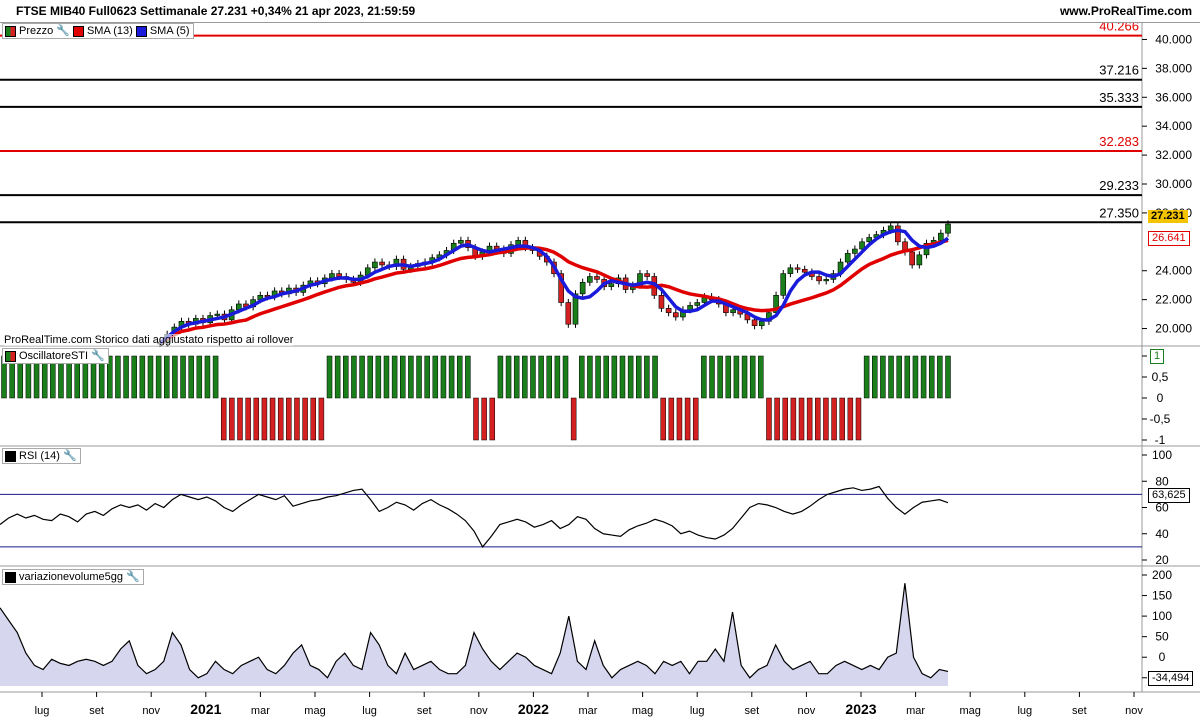 The height and width of the screenshot is (720, 1200). Describe the element at coordinates (1119, 97) in the screenshot. I see `level-label: 35.333` at that location.